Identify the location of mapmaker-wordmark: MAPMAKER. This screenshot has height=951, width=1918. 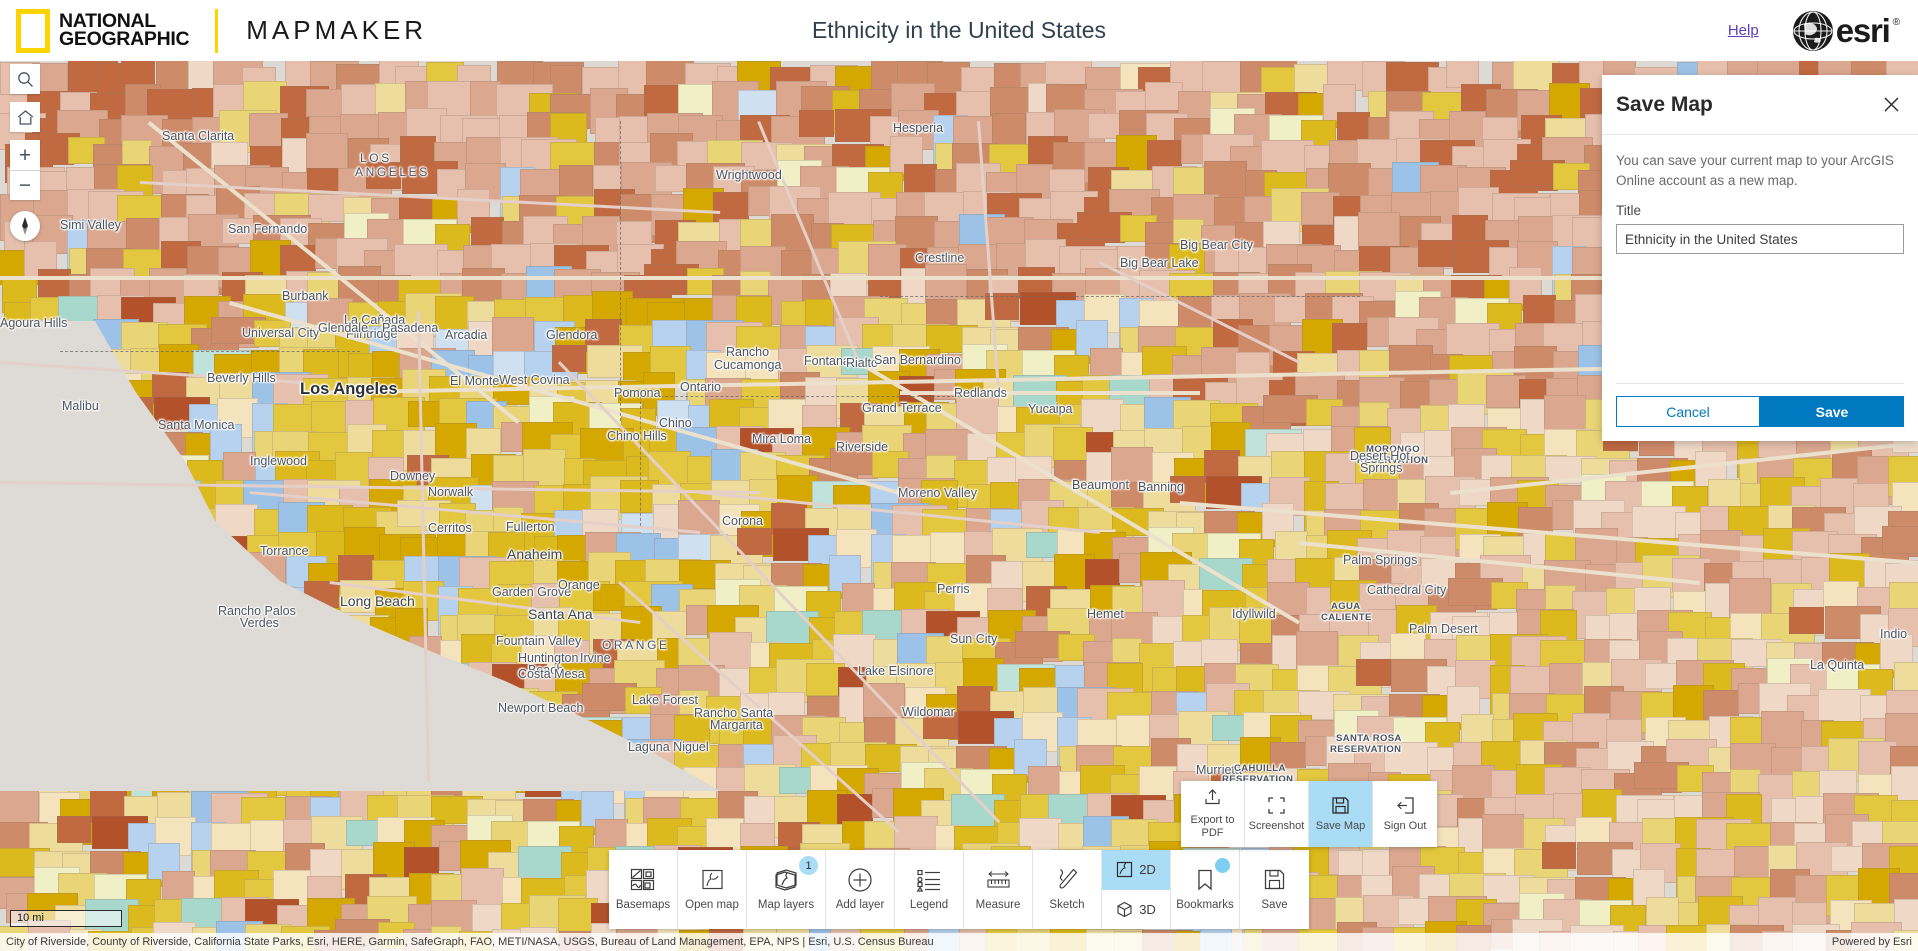
(337, 30).